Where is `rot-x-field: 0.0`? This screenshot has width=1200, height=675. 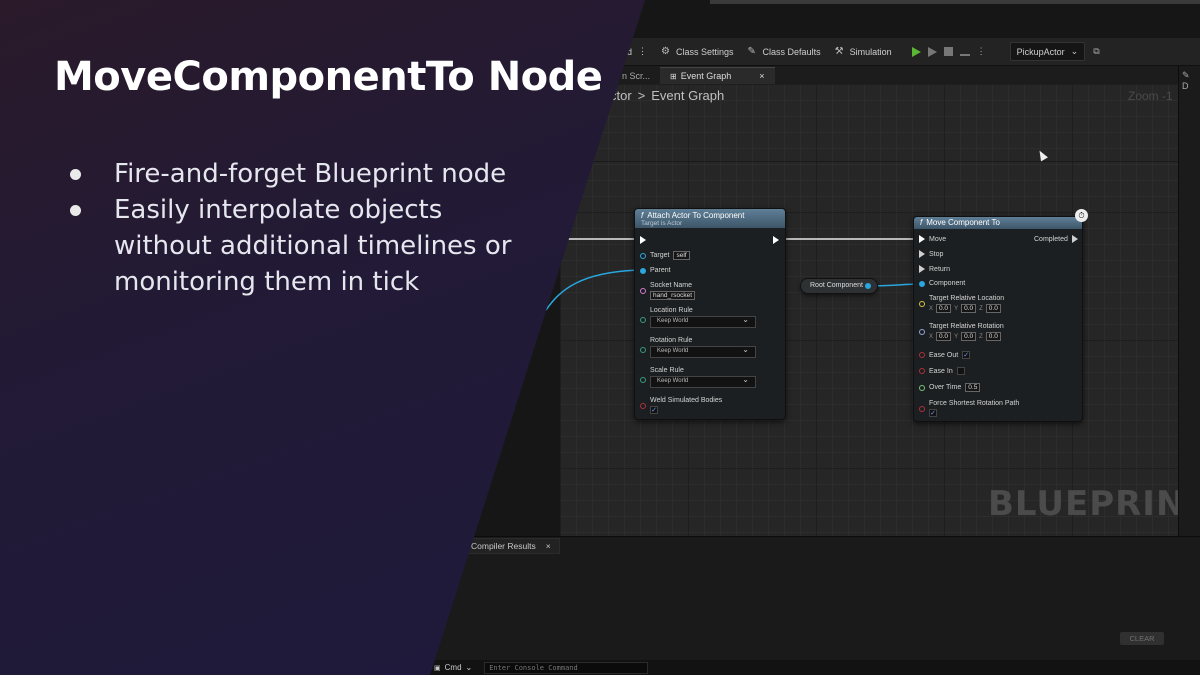
rot-x-field: 0.0 is located at coordinates (944, 336).